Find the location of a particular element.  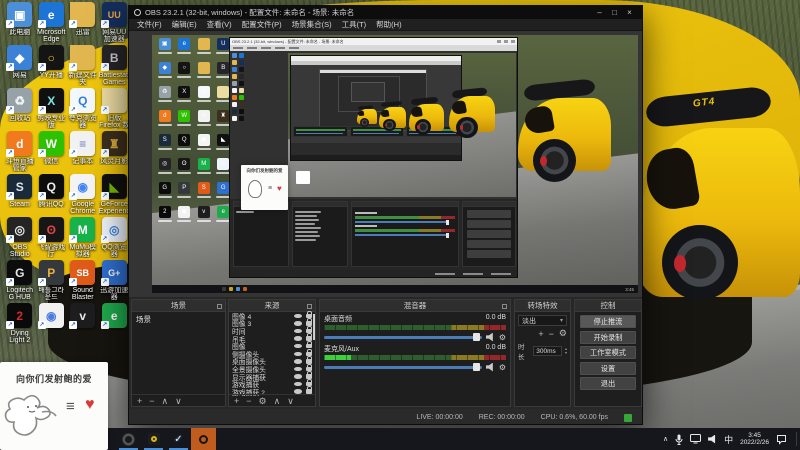

desktop-icon: ○ ↗ YY开播 is located at coordinates (52, 66).